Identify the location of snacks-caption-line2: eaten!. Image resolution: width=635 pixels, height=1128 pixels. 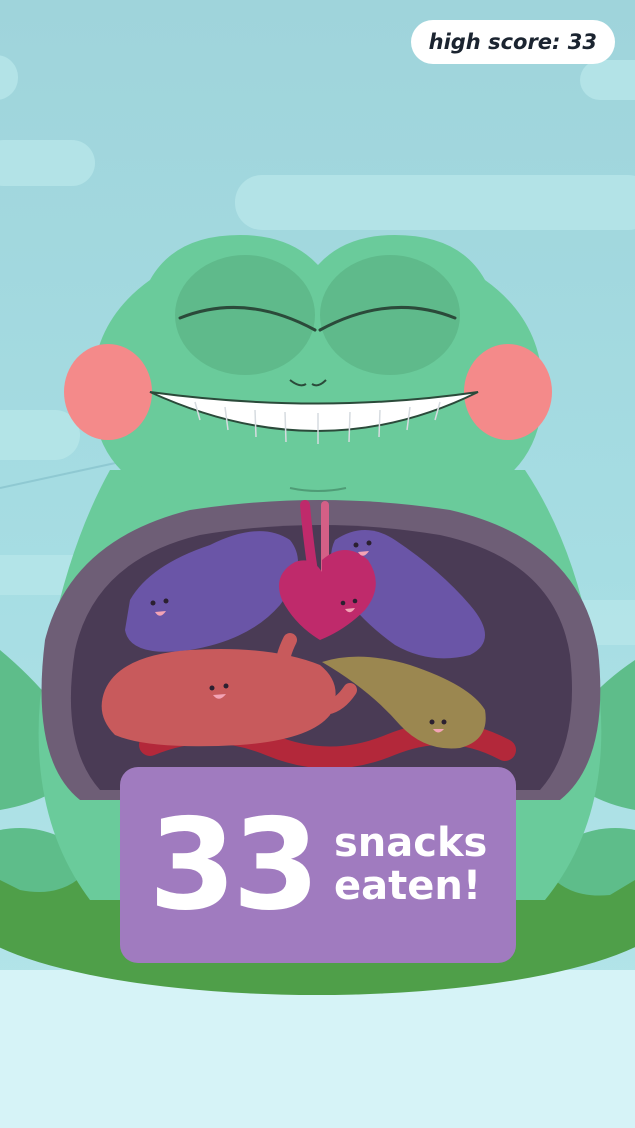
(407, 886).